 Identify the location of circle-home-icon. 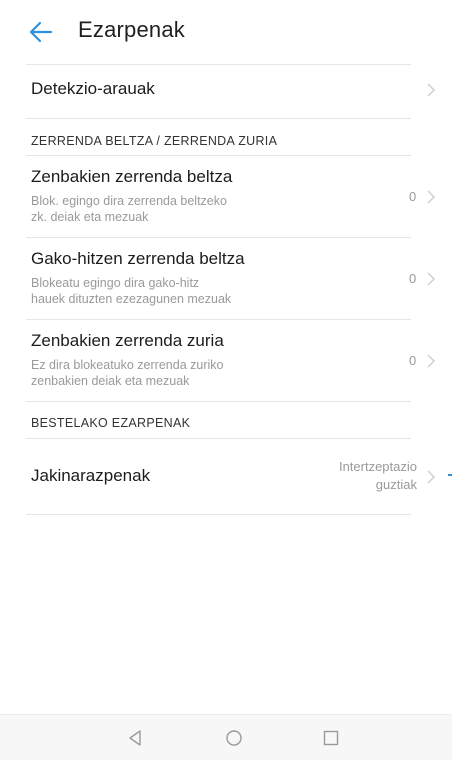
(234, 738).